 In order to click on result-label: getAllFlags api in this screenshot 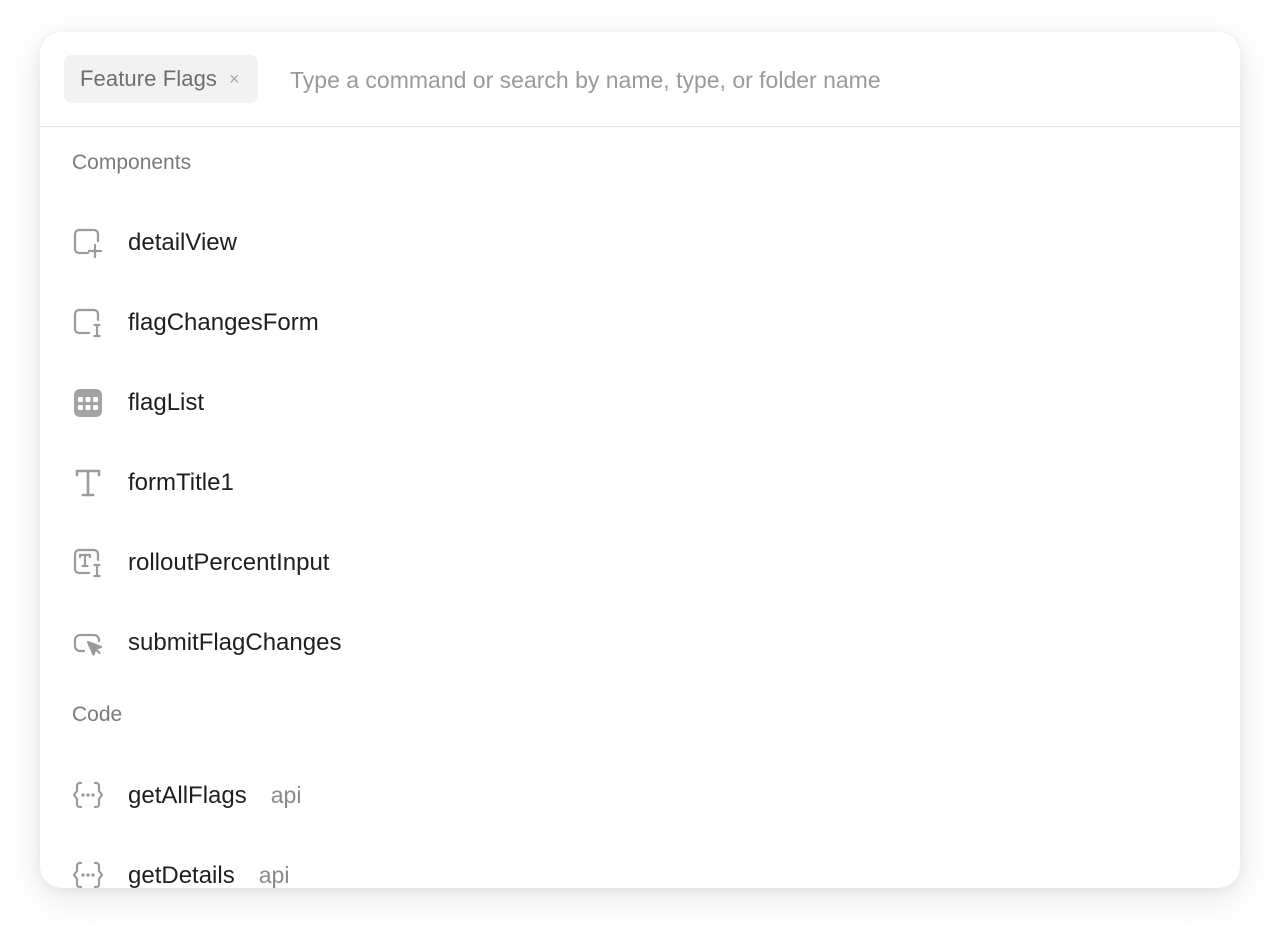, I will do `click(214, 795)`.